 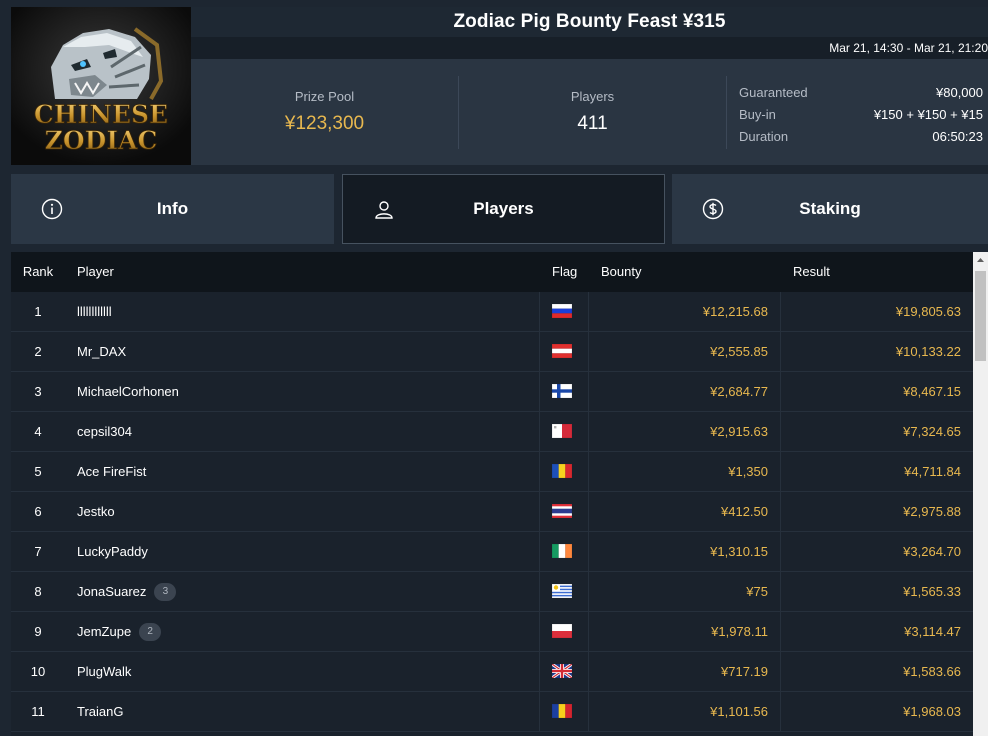 What do you see at coordinates (492, 592) in the screenshot?
I see `table-row: 8 JonaSuarez 3 ¥75 ¥1,565.33` at bounding box center [492, 592].